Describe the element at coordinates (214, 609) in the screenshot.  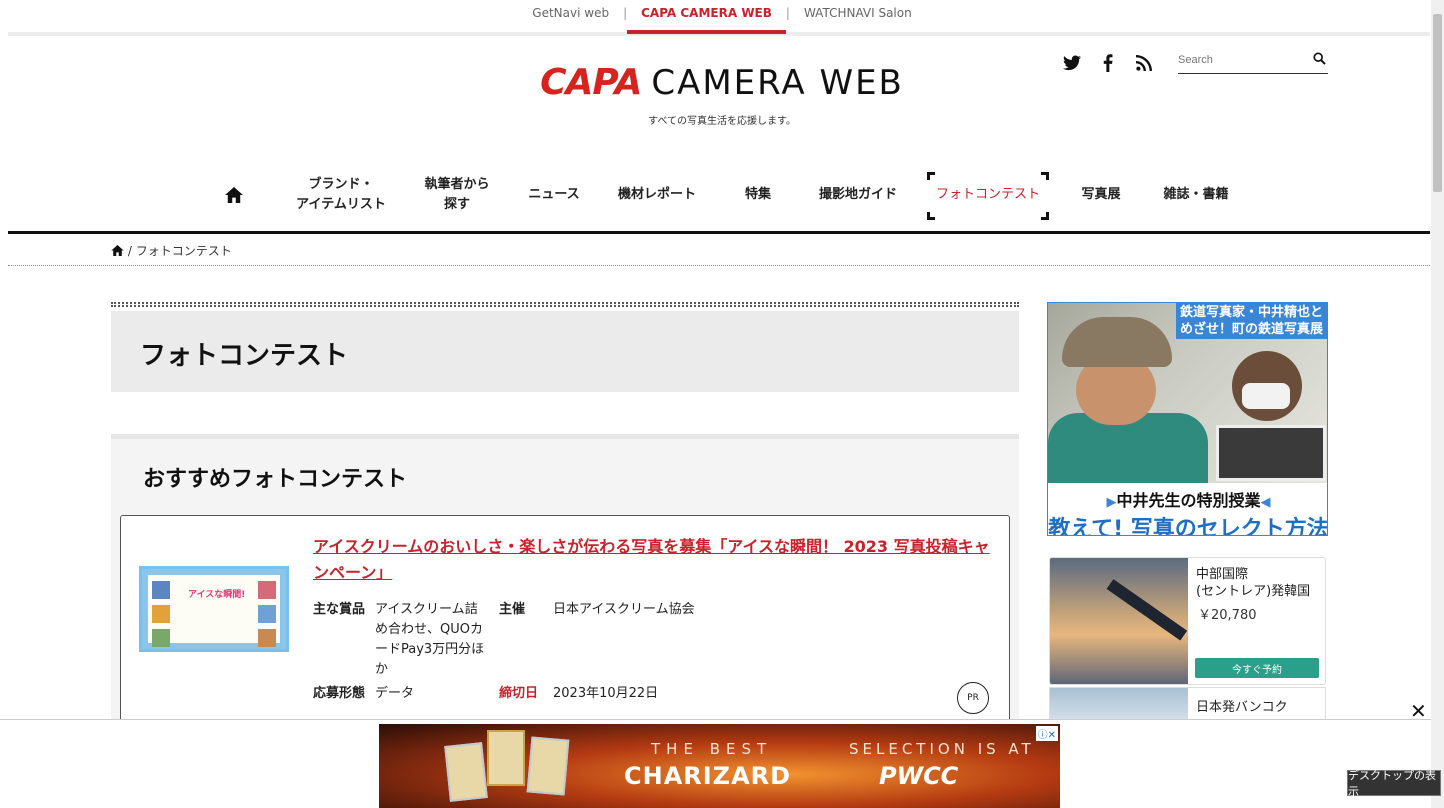
I see `contest-thumbnail: アイスな瞬間!` at that location.